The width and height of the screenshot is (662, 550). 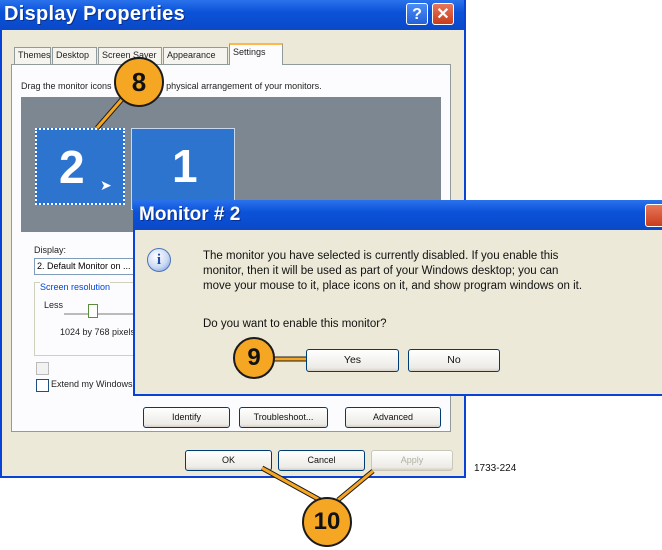 What do you see at coordinates (139, 82) in the screenshot?
I see `callout-8: 8` at bounding box center [139, 82].